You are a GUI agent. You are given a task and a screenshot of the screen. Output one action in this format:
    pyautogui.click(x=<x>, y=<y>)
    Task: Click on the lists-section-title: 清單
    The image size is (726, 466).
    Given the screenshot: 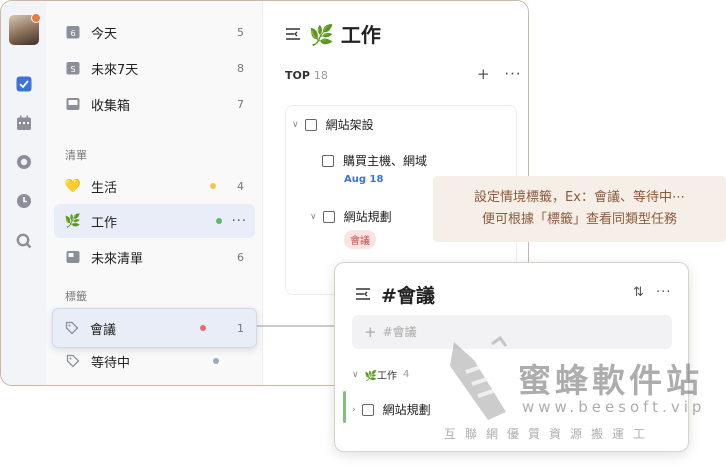 What is the action you would take?
    pyautogui.click(x=76, y=155)
    